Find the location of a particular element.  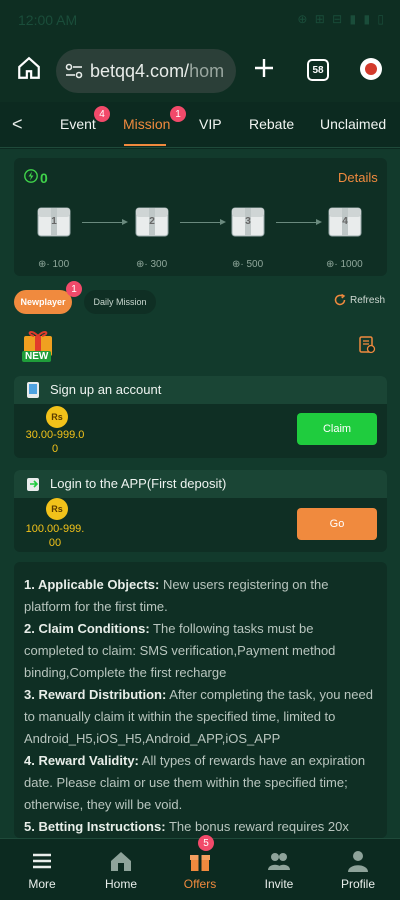

tab-event: Event is located at coordinates (78, 124).